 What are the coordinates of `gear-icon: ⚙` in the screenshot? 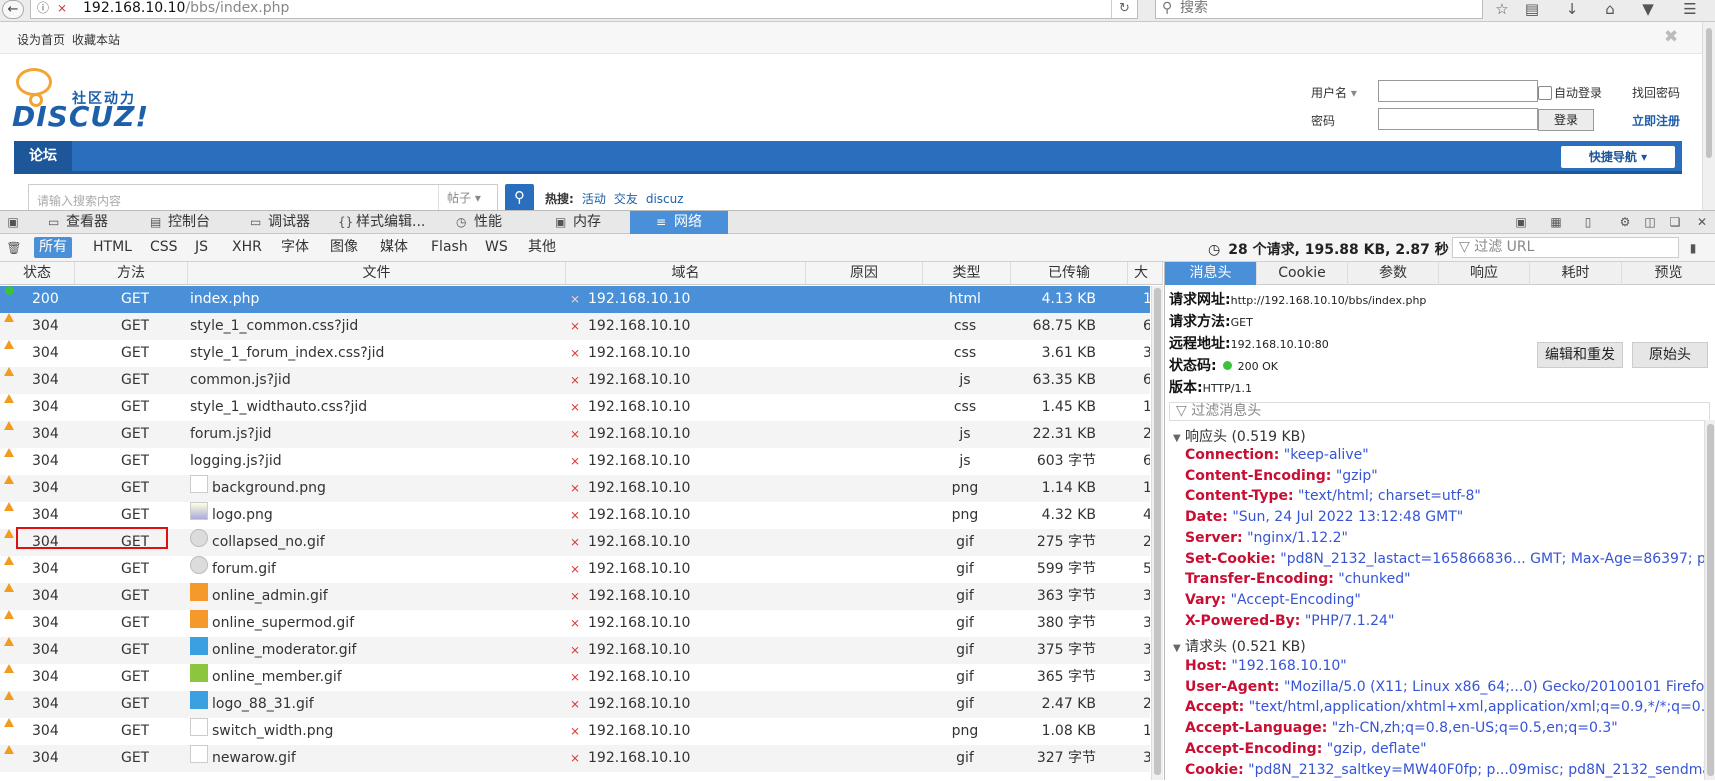 It's located at (1625, 222).